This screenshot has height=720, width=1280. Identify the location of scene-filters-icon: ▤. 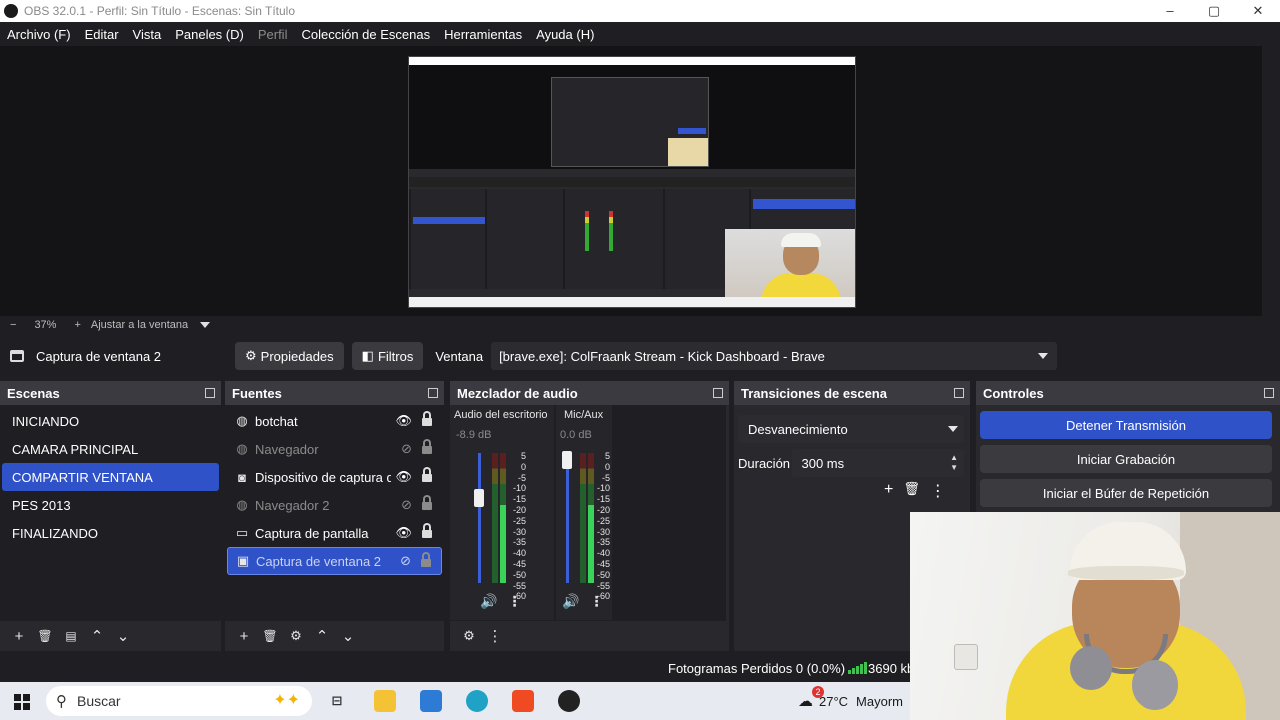
(71, 636).